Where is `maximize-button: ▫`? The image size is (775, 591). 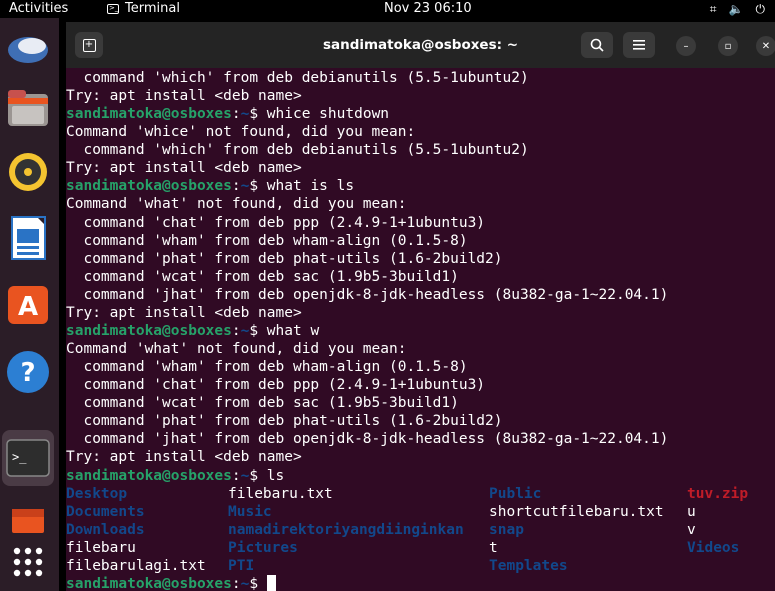 maximize-button: ▫ is located at coordinates (728, 46).